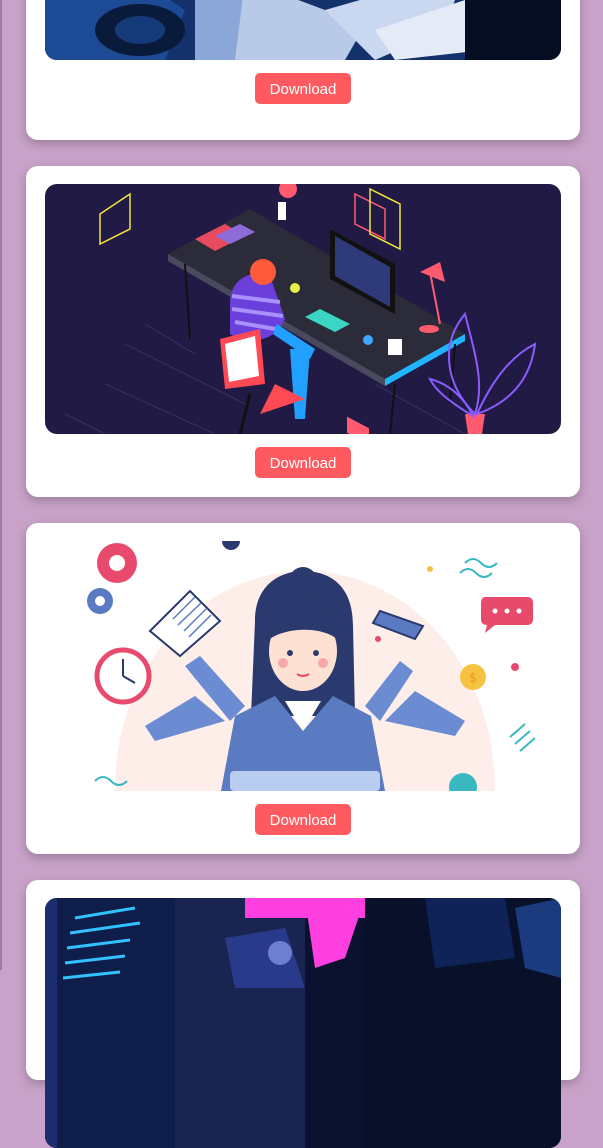 The width and height of the screenshot is (603, 1148). I want to click on pixel-art-thumbnail, so click(303, 30).